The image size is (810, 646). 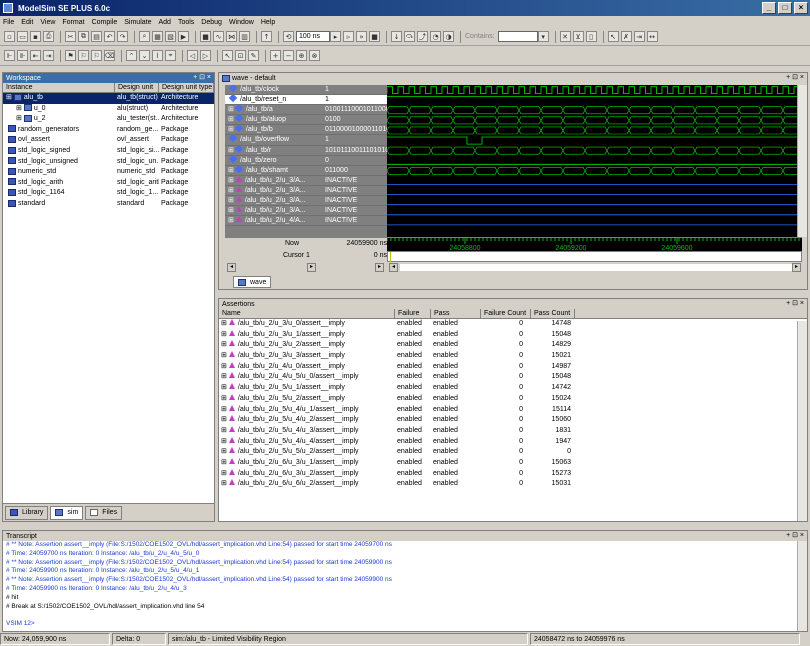 What do you see at coordinates (186, 87) in the screenshot?
I see `col-design-unit-type: Design unit type` at bounding box center [186, 87].